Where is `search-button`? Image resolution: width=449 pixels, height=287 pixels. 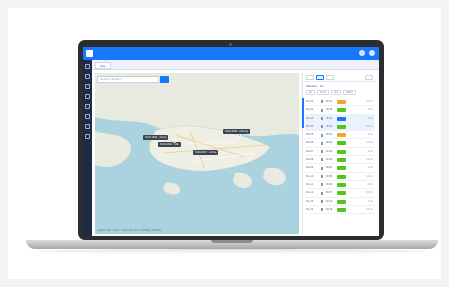
search-button is located at coordinates (164, 79).